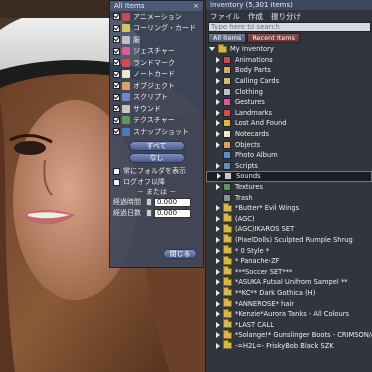 This screenshot has height=372, width=372. What do you see at coordinates (225, 16) in the screenshot?
I see `menu-file: ファイル` at bounding box center [225, 16].